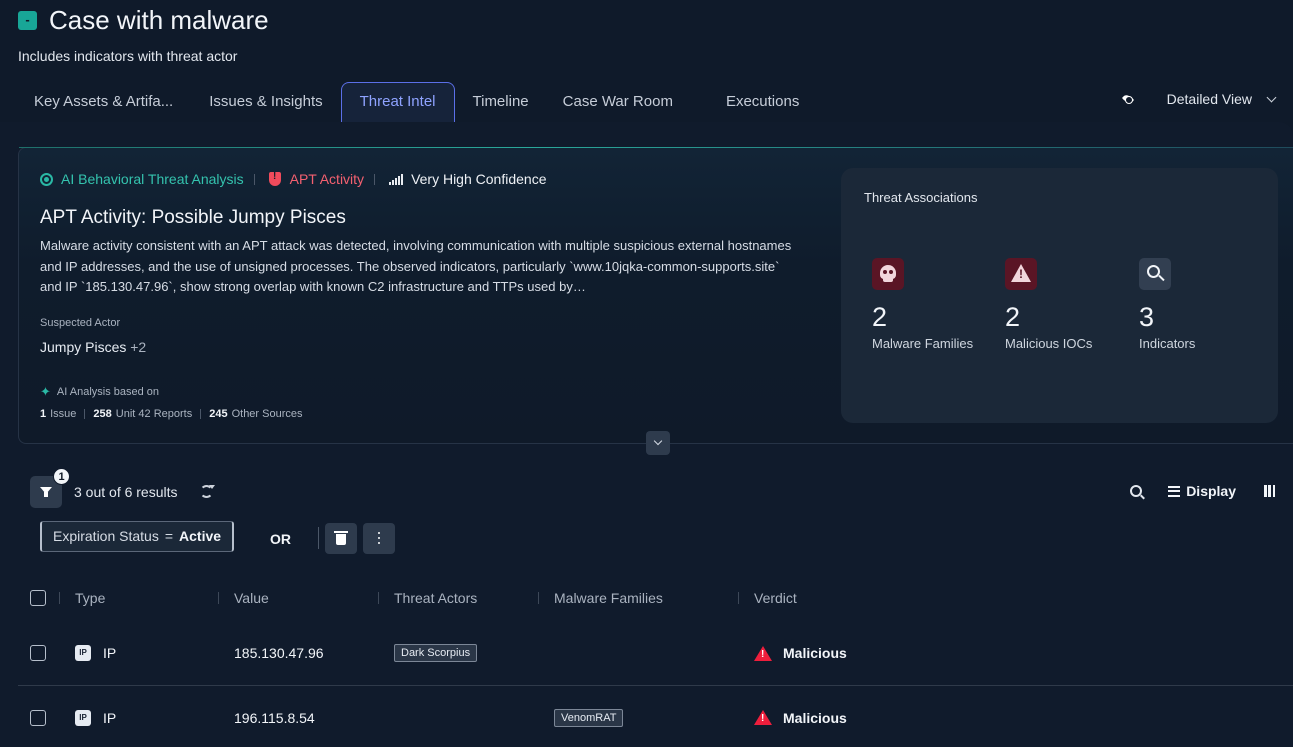 Image resolution: width=1293 pixels, height=747 pixels. Describe the element at coordinates (200, 536) in the screenshot. I see `filter-value: Active` at that location.